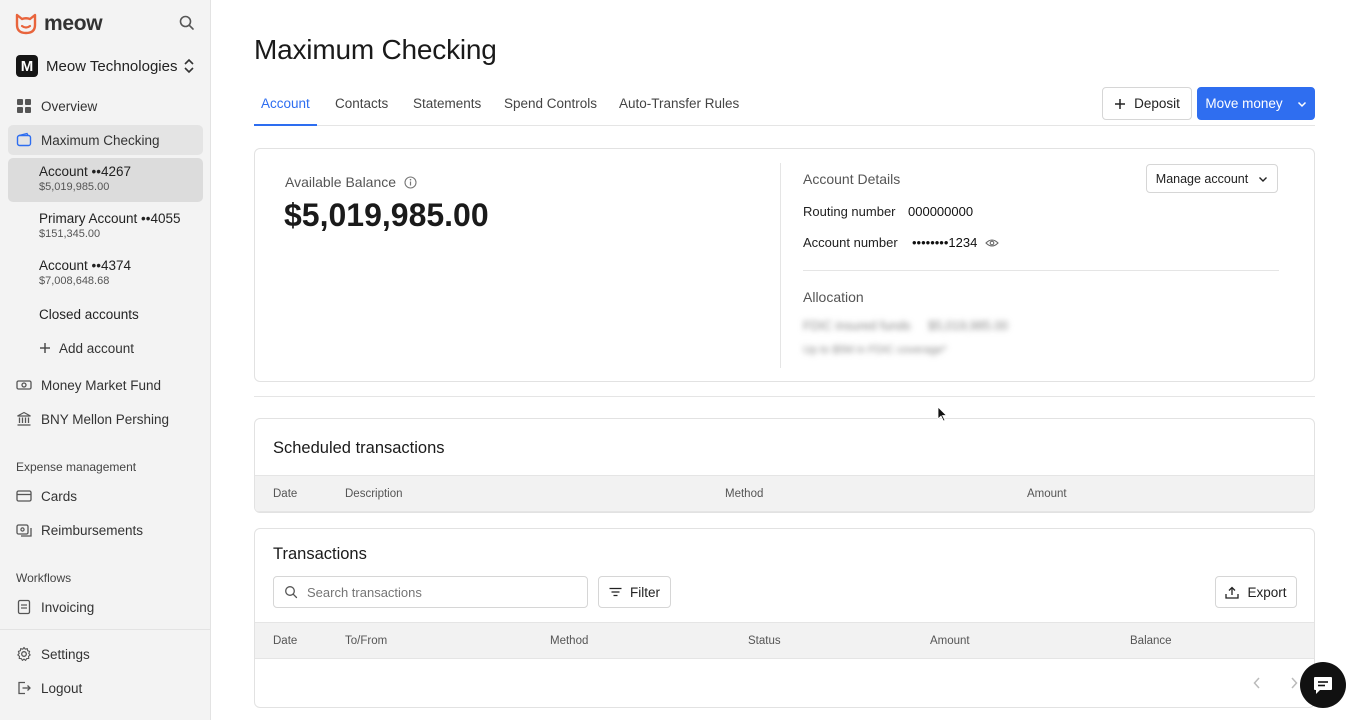 This screenshot has width=1358, height=720. What do you see at coordinates (361, 103) in the screenshot?
I see `tab-contacts: Contacts` at bounding box center [361, 103].